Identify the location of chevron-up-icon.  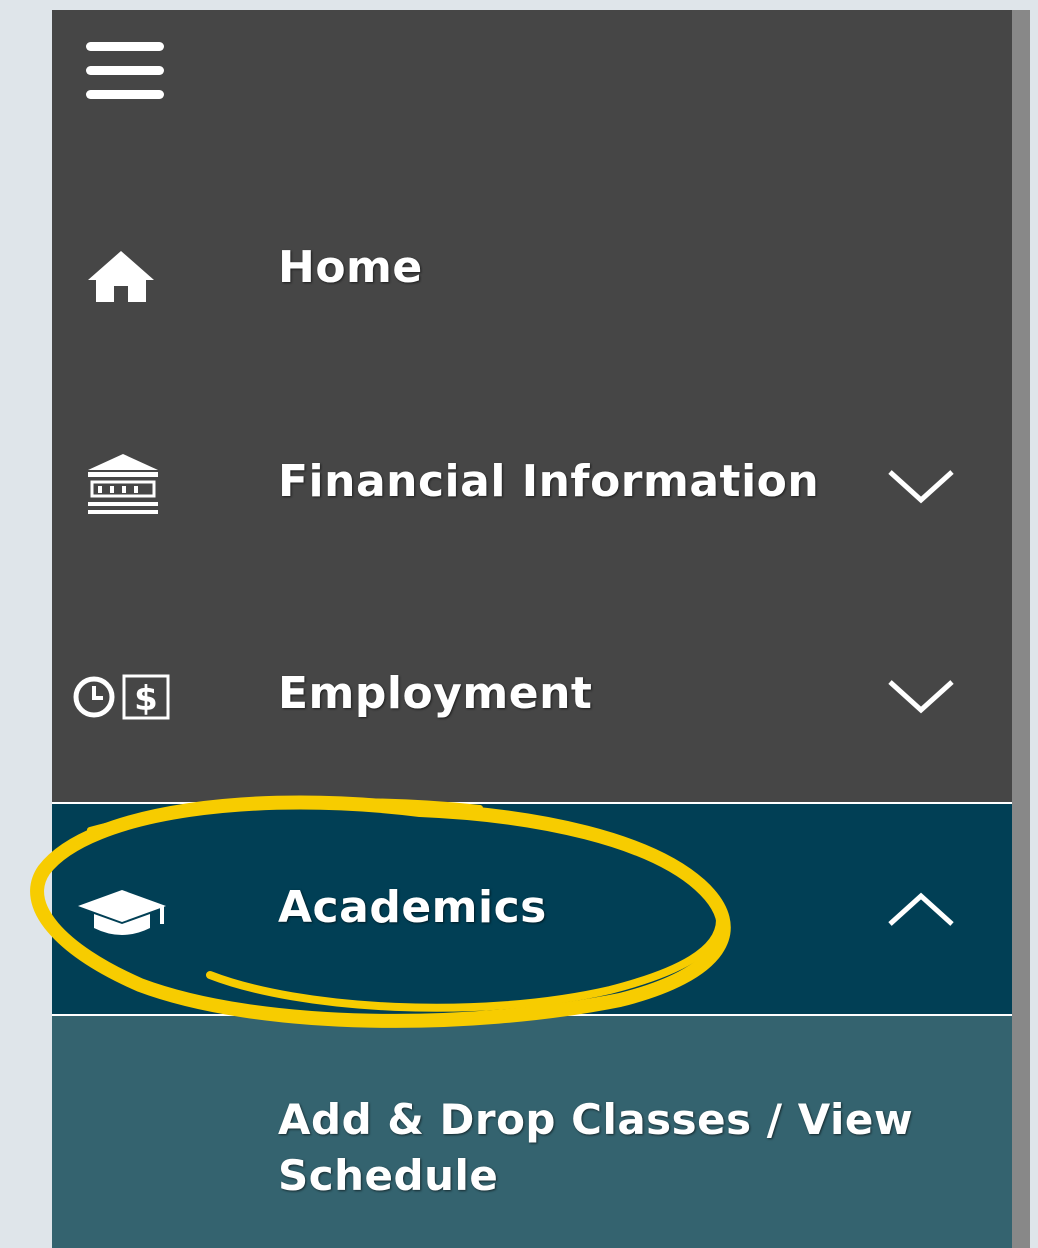
(921, 910).